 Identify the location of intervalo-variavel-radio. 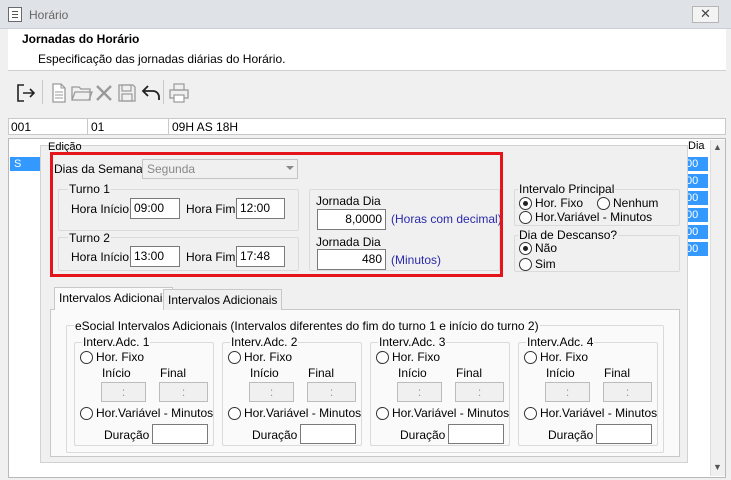
(525, 217).